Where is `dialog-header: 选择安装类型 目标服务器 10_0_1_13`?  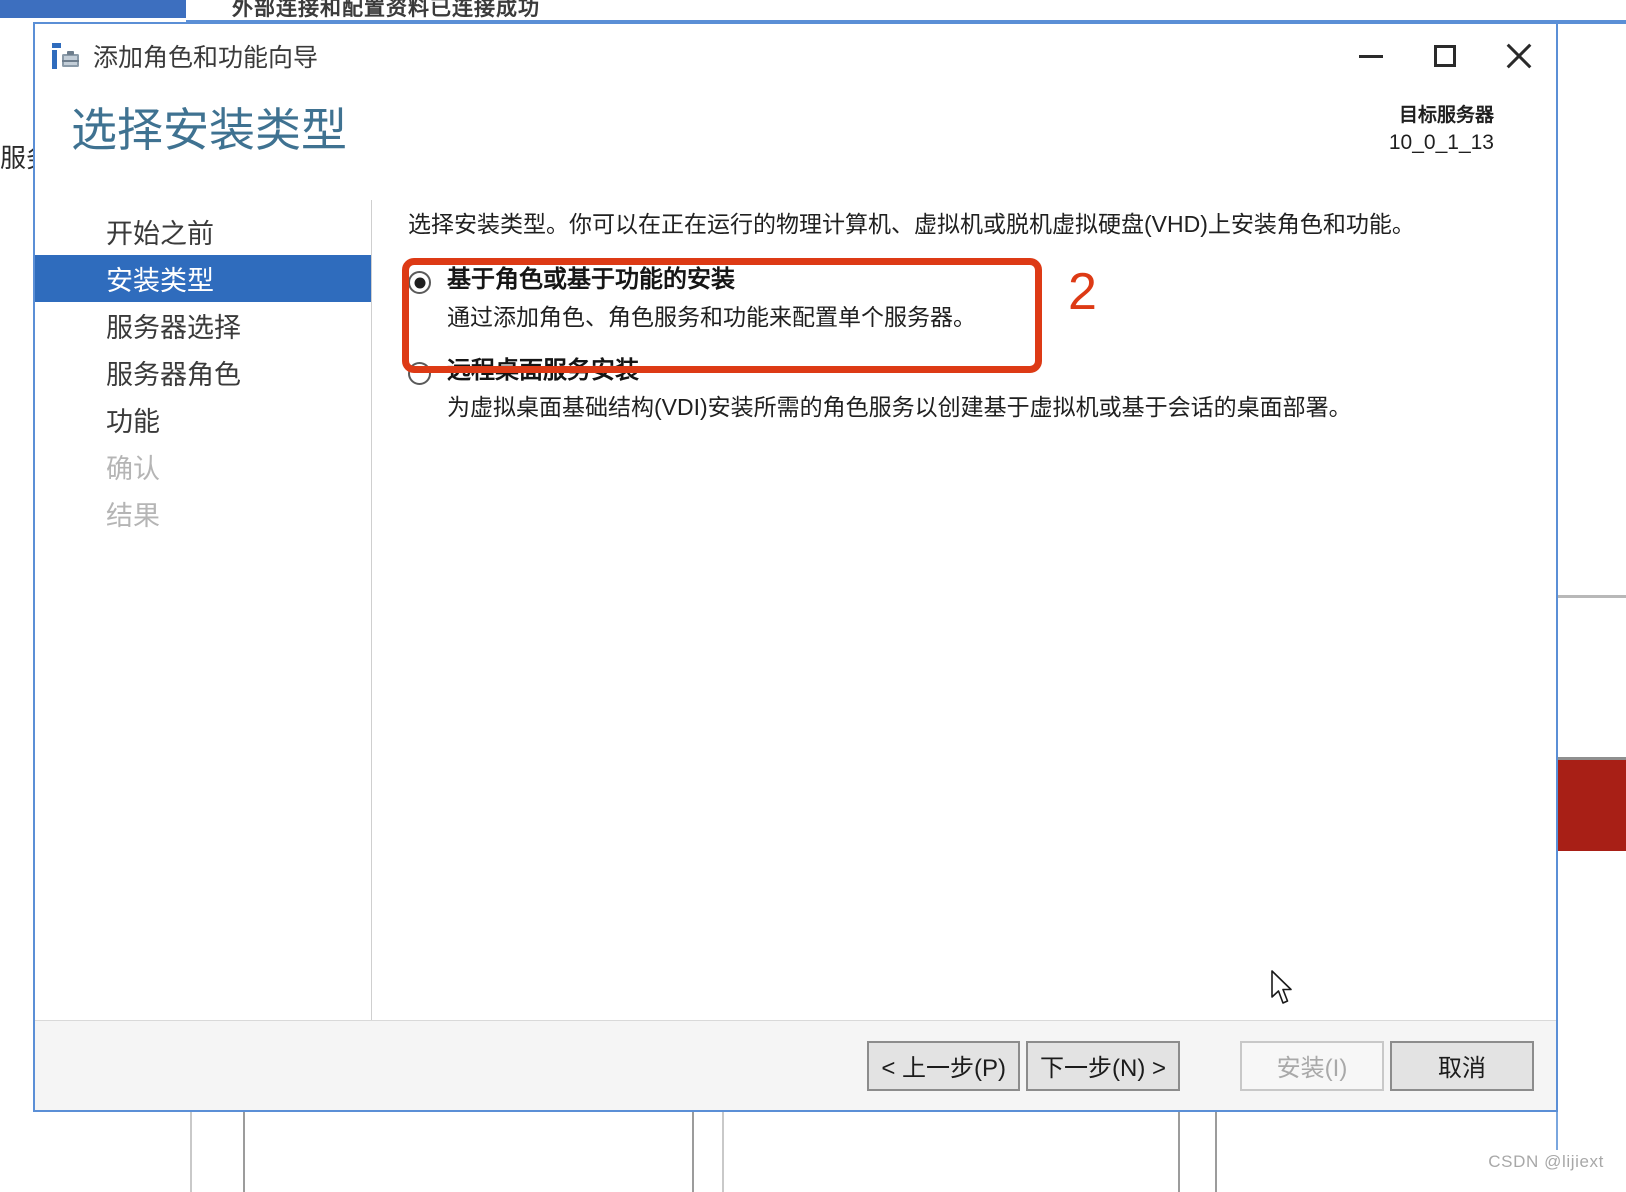 dialog-header: 选择安装类型 目标服务器 10_0_1_13 is located at coordinates (795, 144).